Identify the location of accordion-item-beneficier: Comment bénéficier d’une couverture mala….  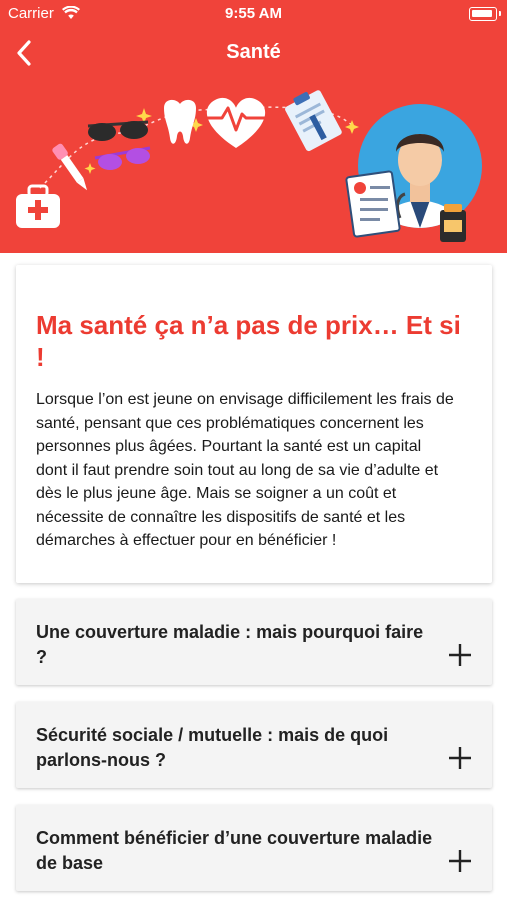
(254, 848).